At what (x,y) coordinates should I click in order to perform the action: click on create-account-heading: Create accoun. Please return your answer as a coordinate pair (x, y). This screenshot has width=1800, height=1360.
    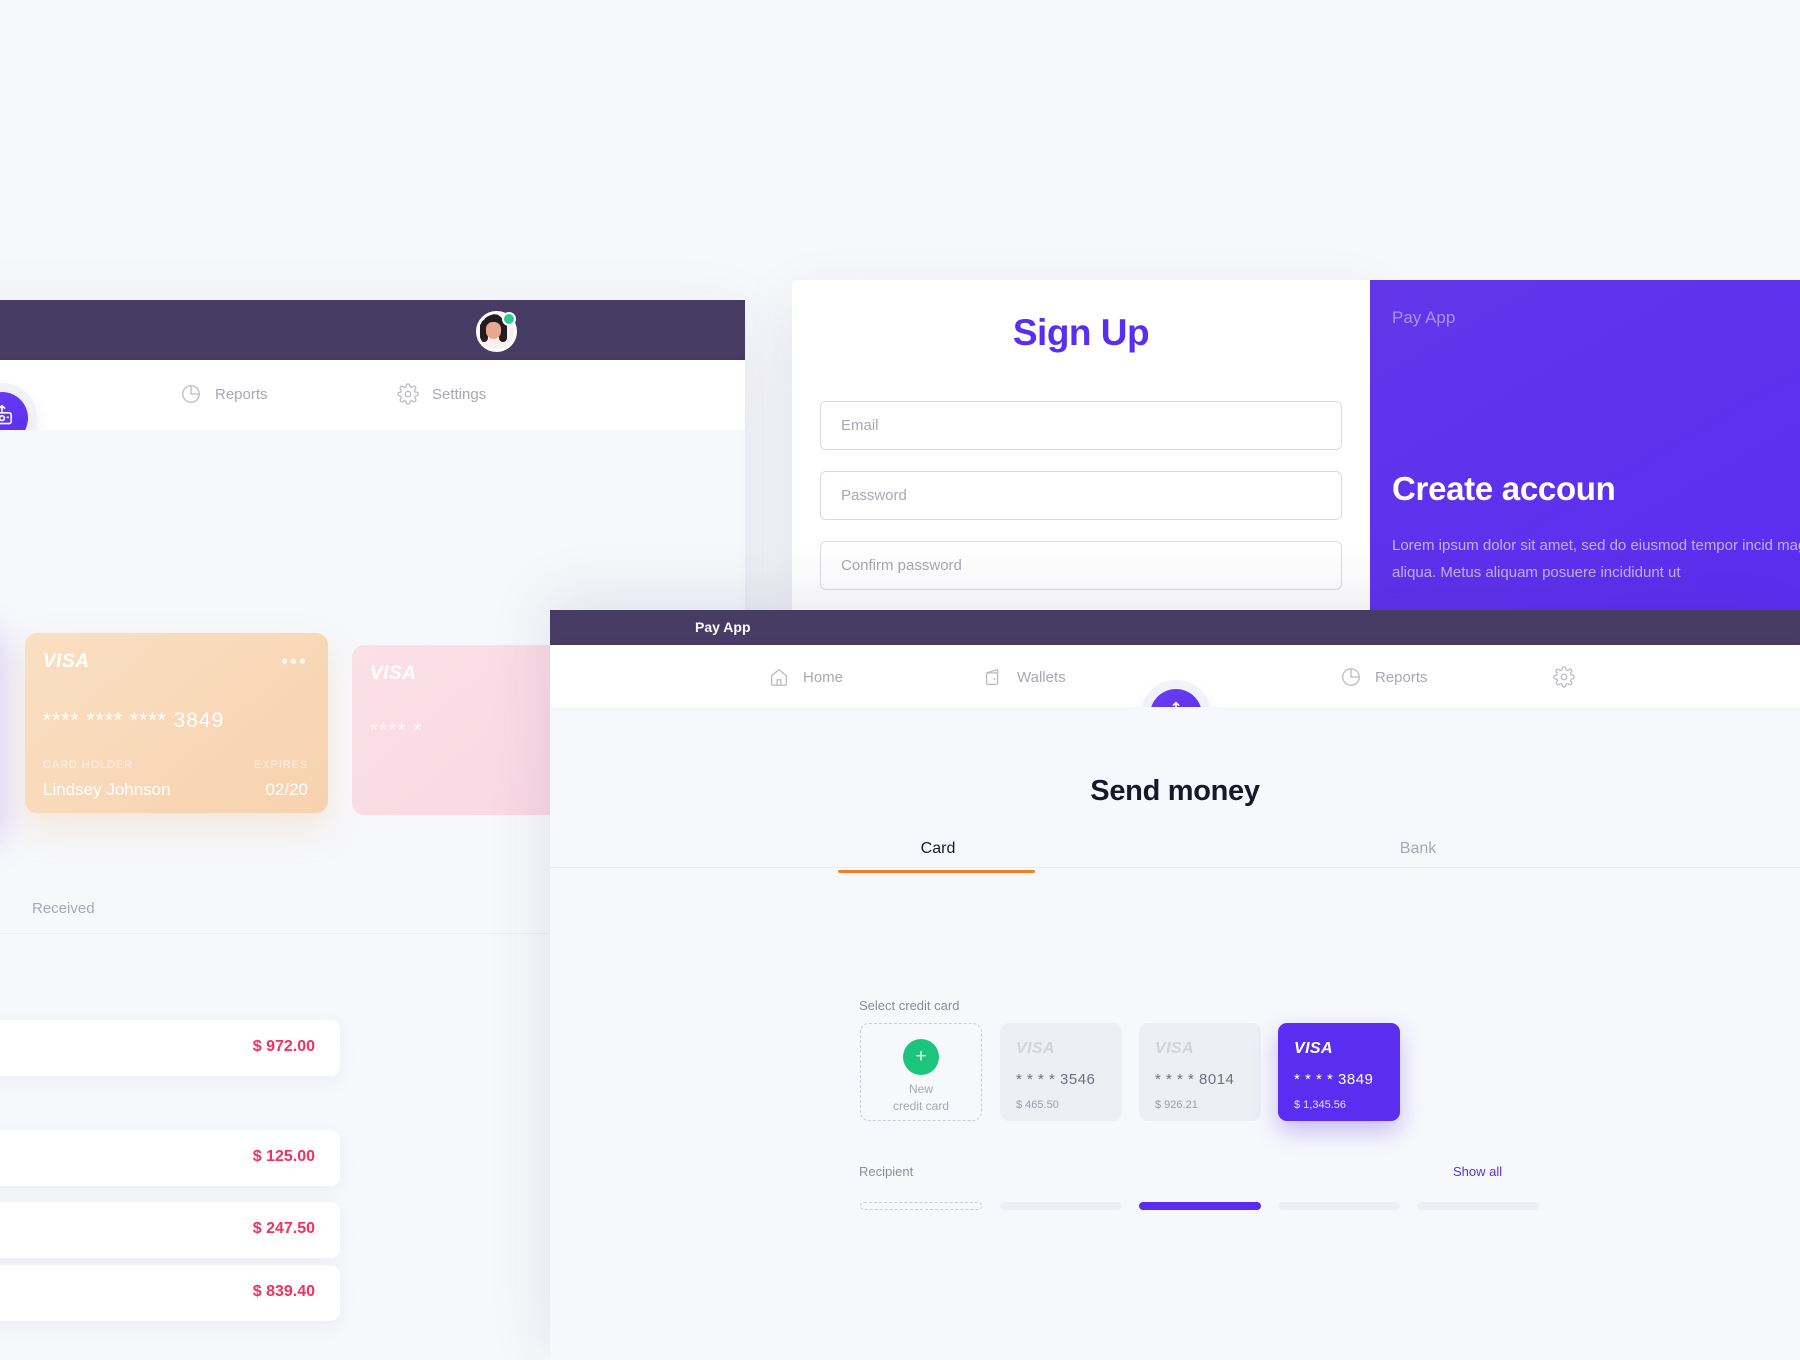
    Looking at the image, I should click on (1504, 488).